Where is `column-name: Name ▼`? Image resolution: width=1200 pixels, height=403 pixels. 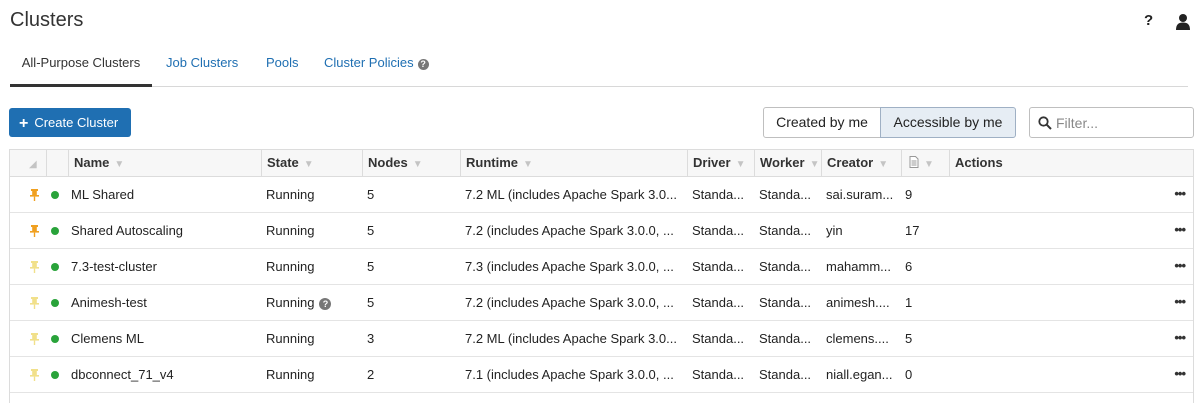
column-name: Name ▼ is located at coordinates (164, 163).